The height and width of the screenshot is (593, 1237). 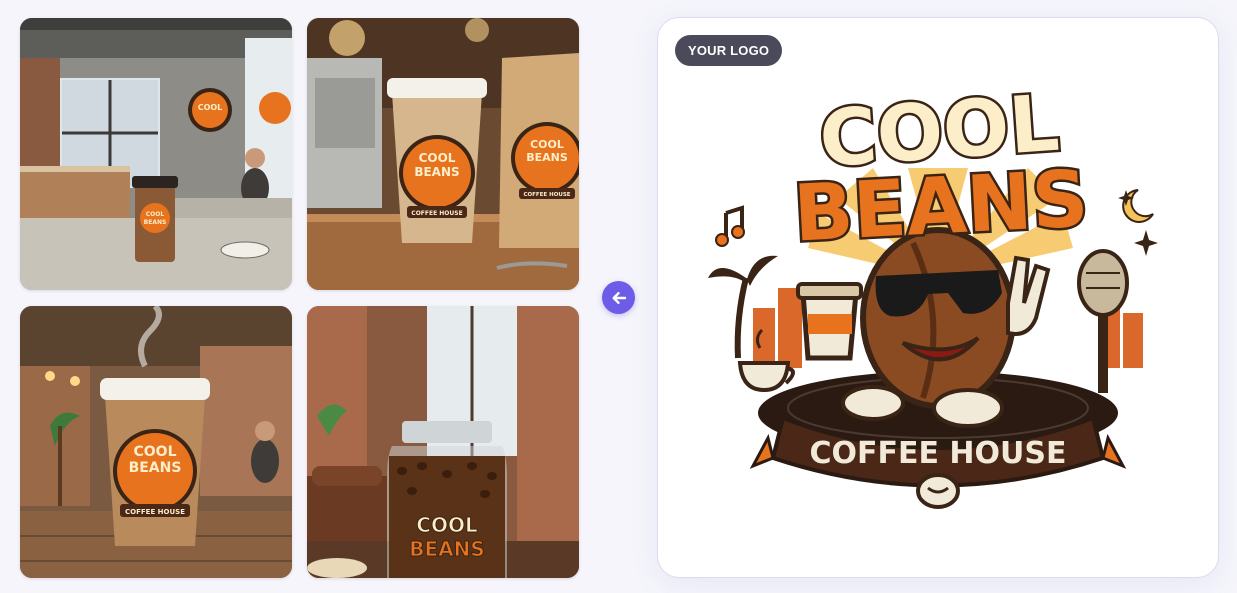 I want to click on logo-banner-text: COFFEE HOUSE, so click(x=937, y=453).